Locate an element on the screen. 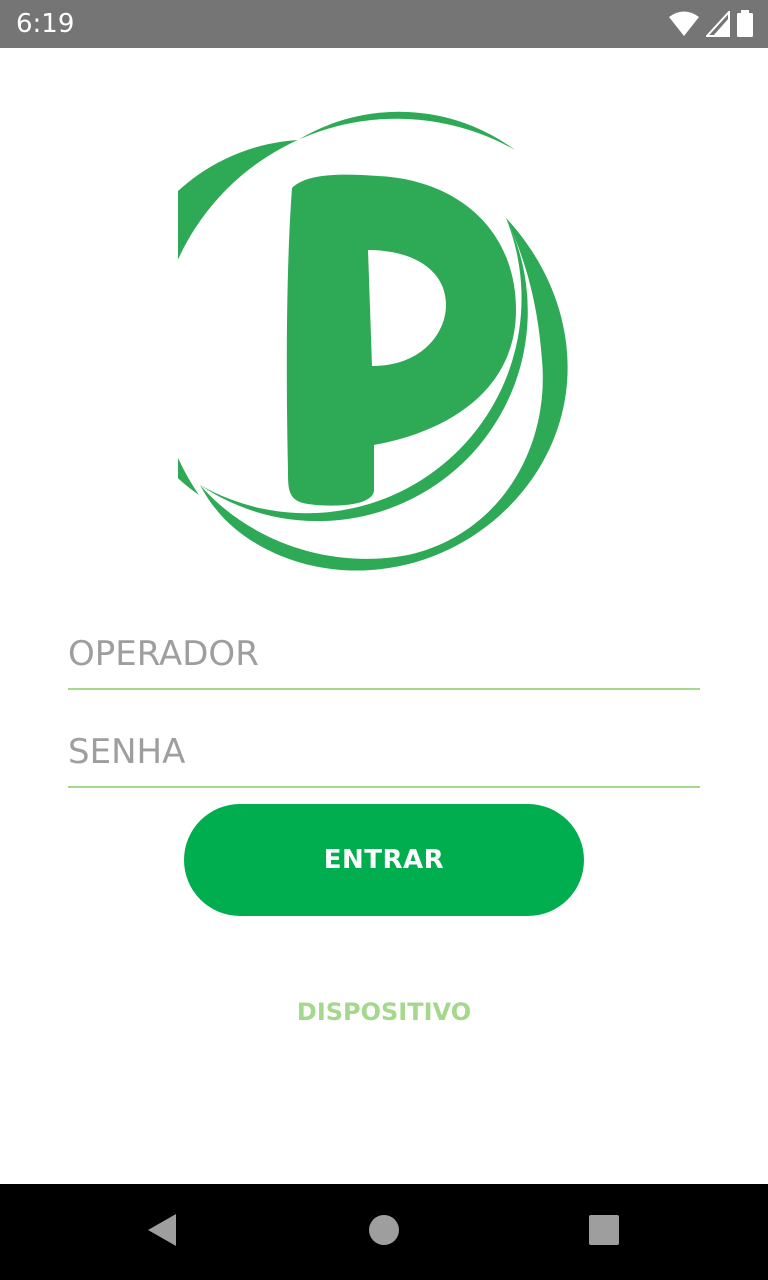 Image resolution: width=768 pixels, height=1280 pixels. entrar-button: ENTRAR is located at coordinates (384, 860).